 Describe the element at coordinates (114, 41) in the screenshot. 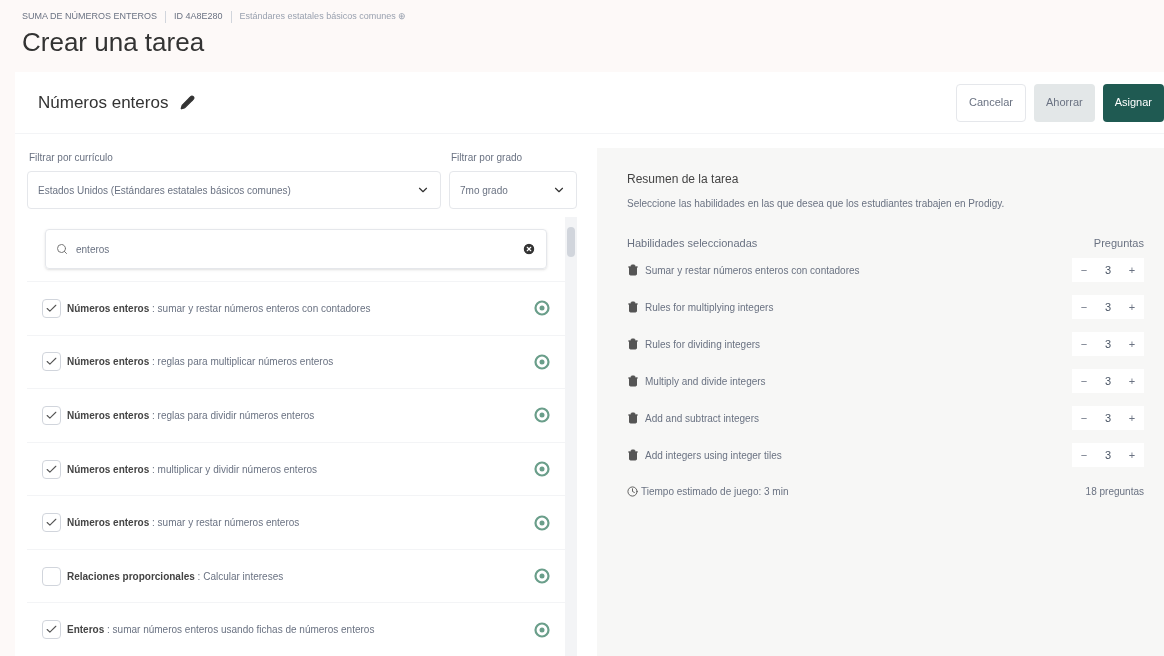

I see `page-title: Crear una tarea` at that location.